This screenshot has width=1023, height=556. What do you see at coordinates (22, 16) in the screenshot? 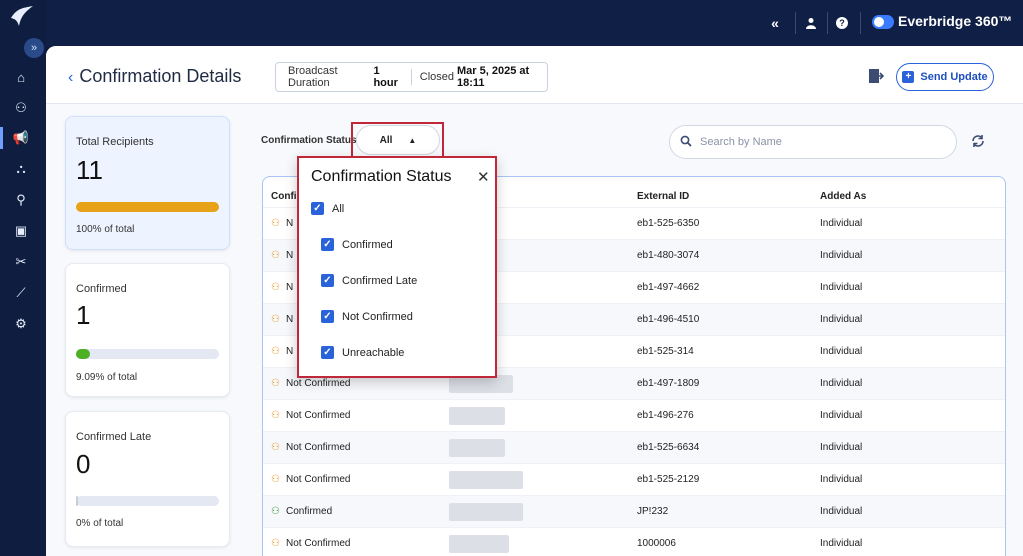
I see `everbridge-logo-icon` at bounding box center [22, 16].